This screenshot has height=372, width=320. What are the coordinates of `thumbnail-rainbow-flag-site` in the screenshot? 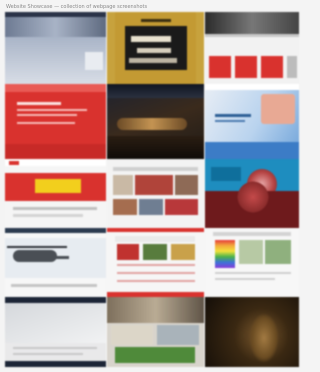 It's located at (252, 262).